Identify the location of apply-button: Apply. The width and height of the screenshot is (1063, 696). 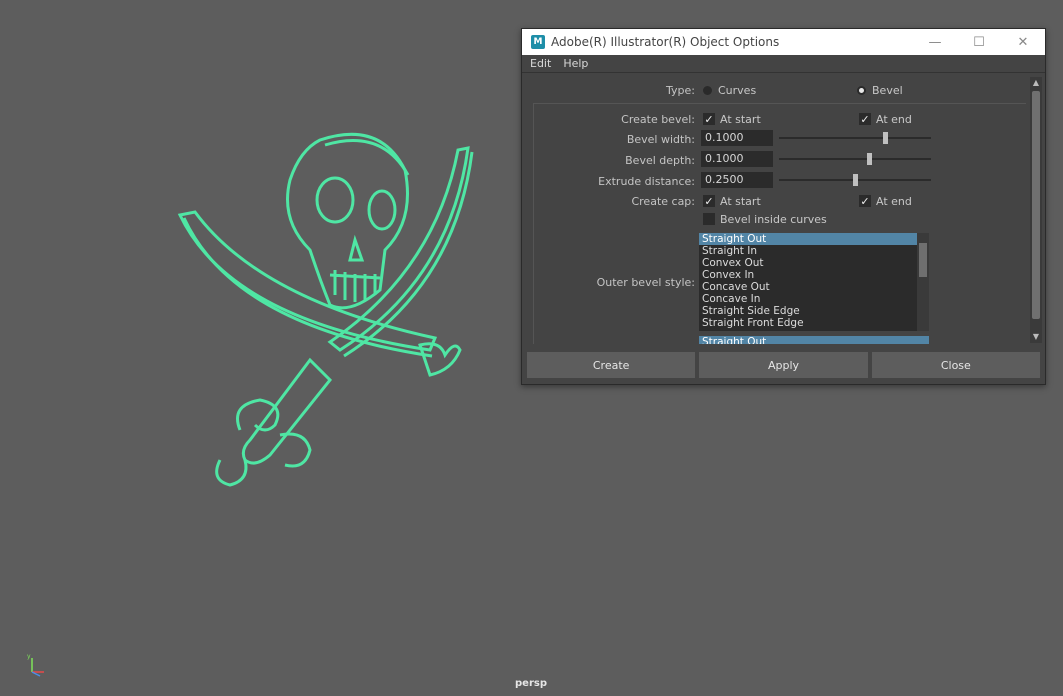
(783, 365).